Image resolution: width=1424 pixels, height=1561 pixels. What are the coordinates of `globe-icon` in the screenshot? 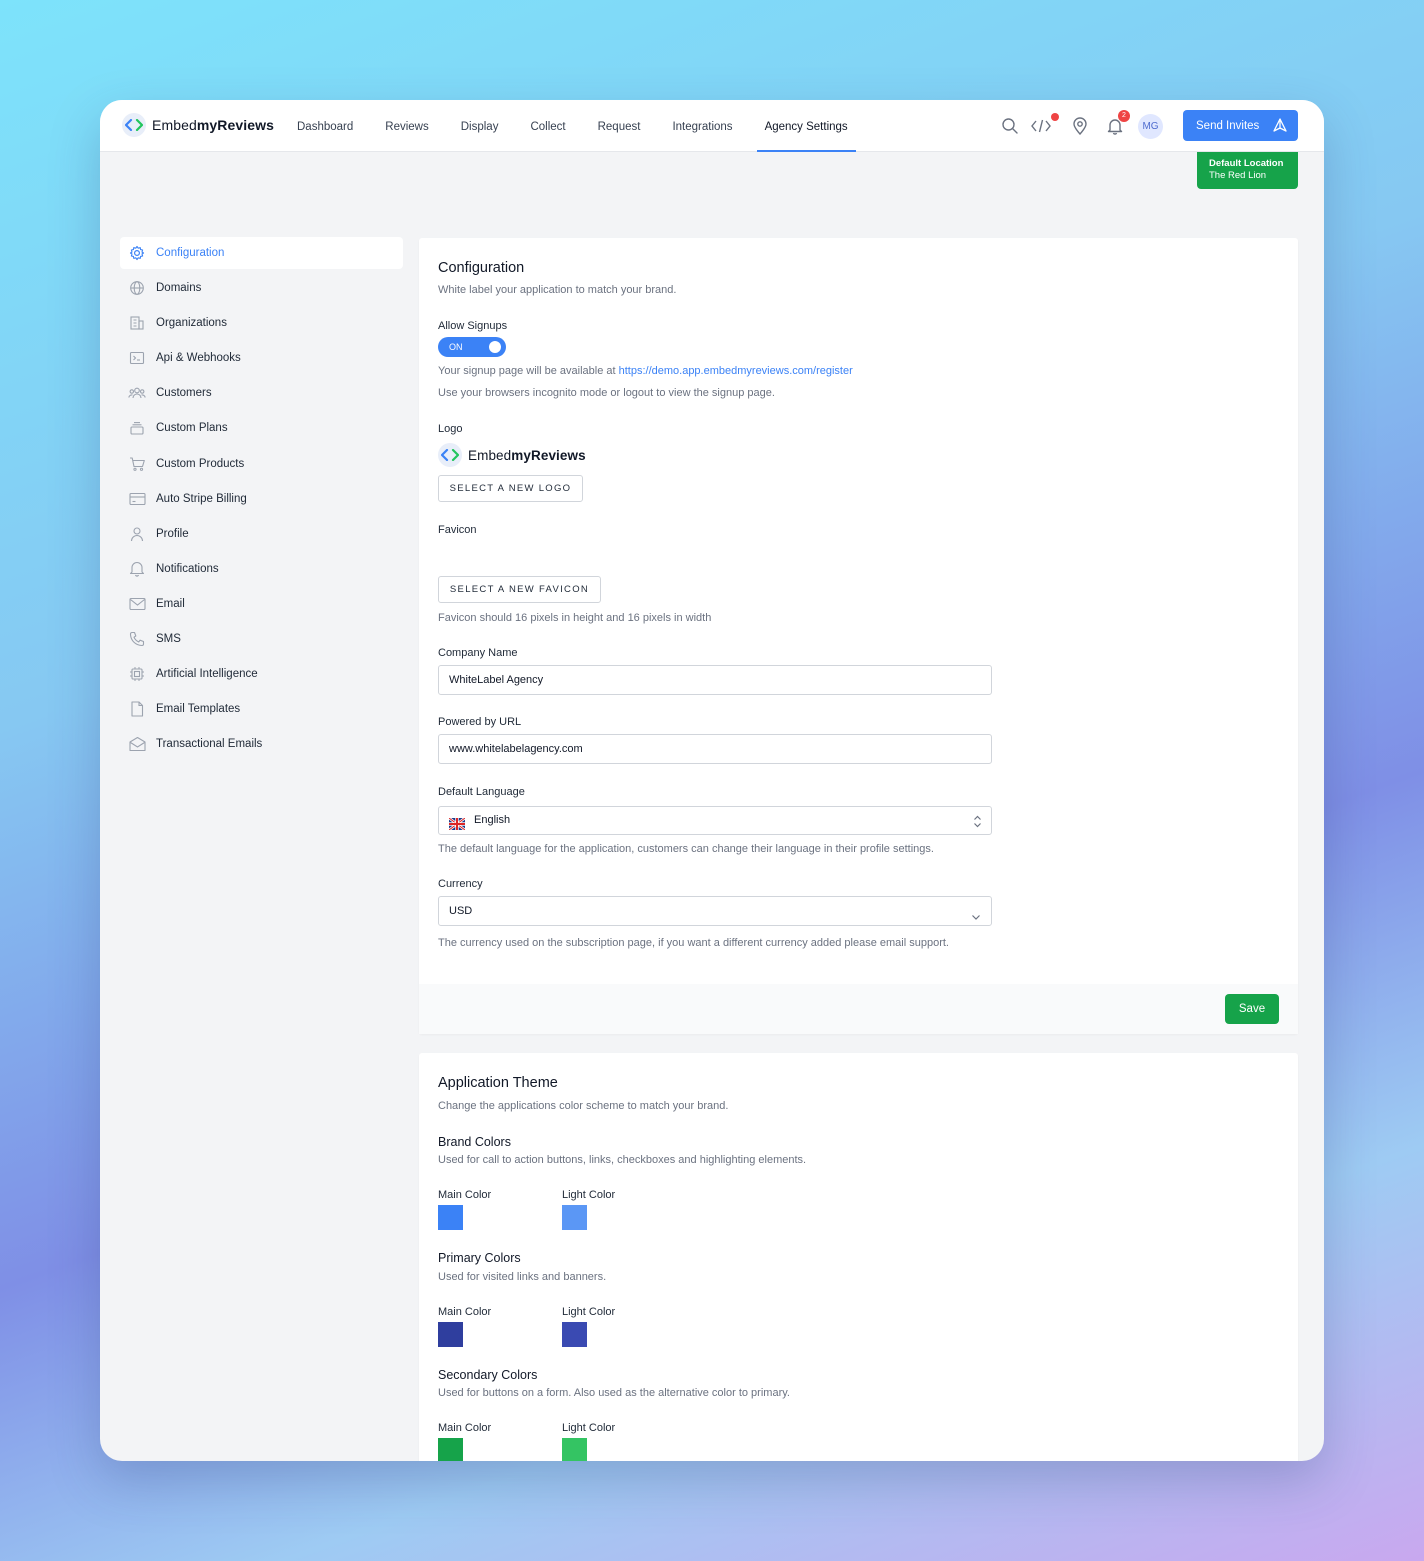 It's located at (137, 288).